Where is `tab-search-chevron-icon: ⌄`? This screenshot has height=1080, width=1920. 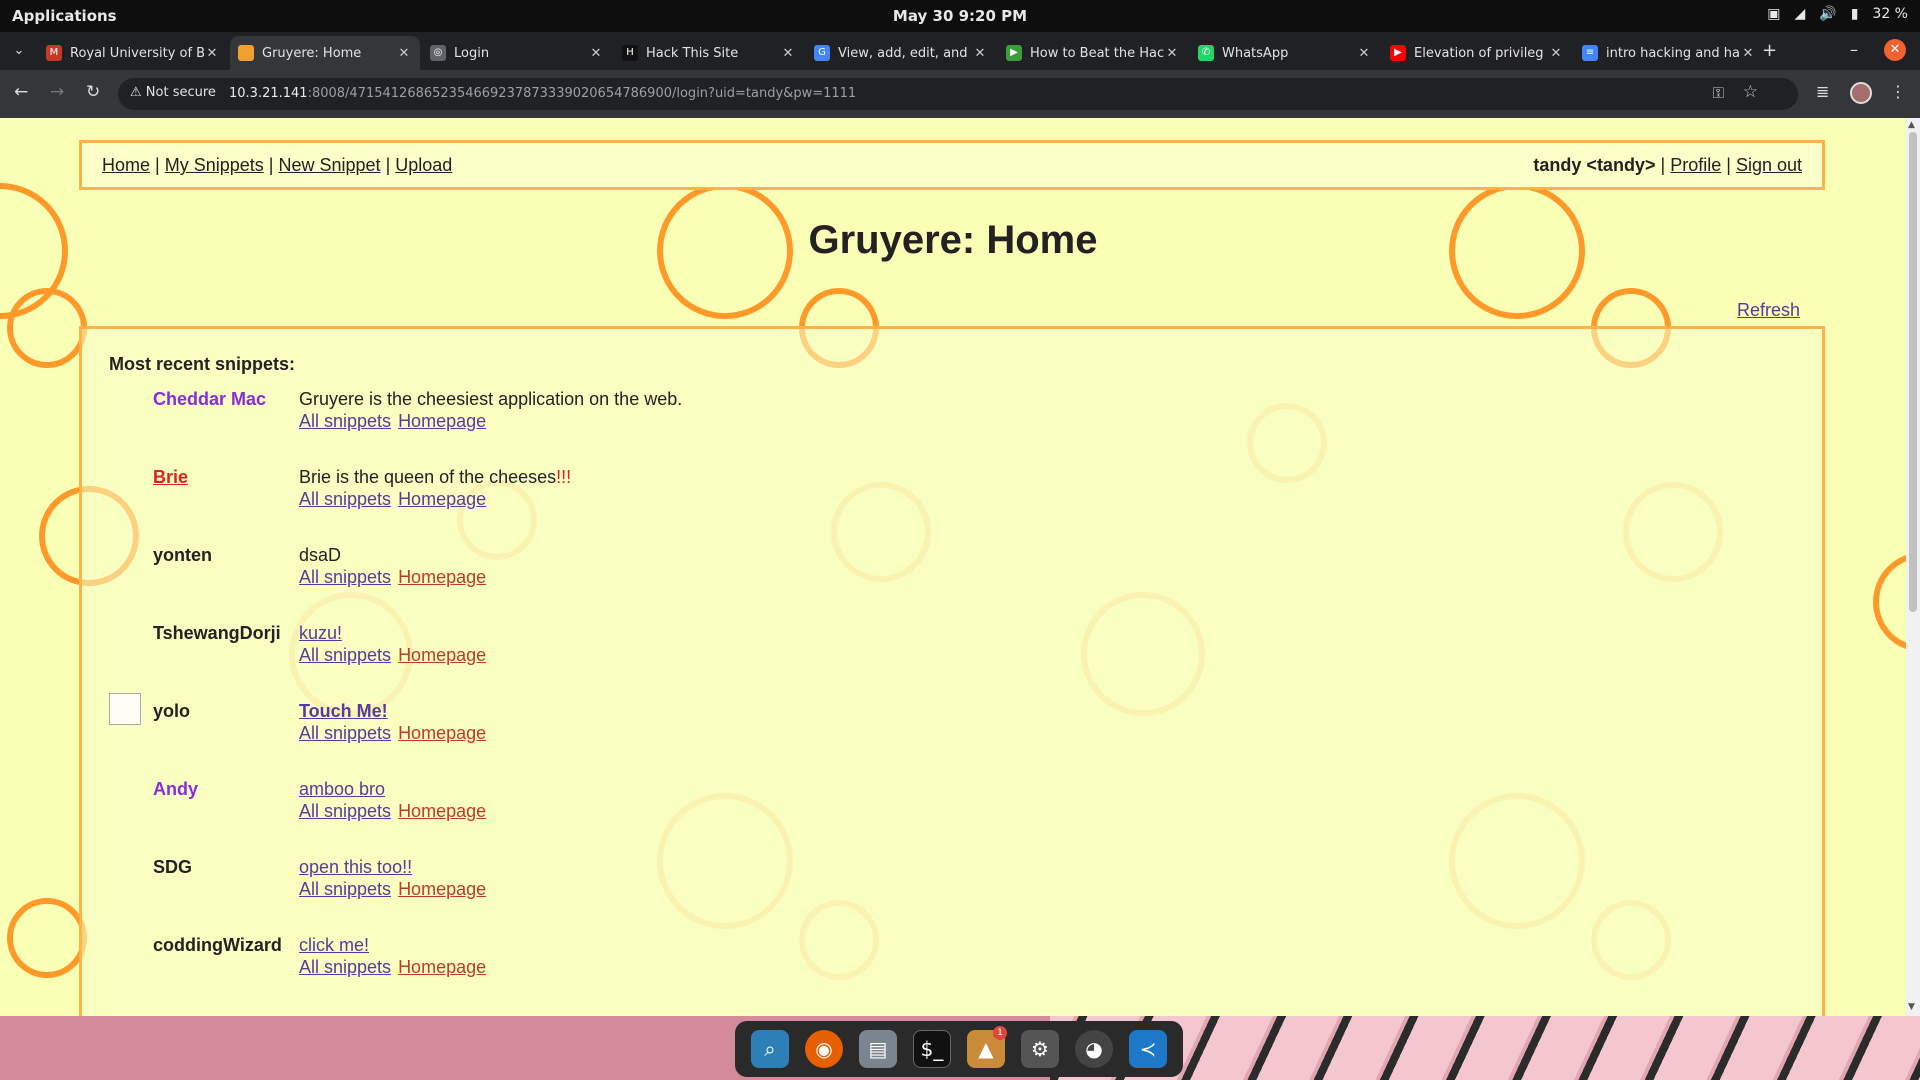
tab-search-chevron-icon: ⌄ is located at coordinates (19, 51).